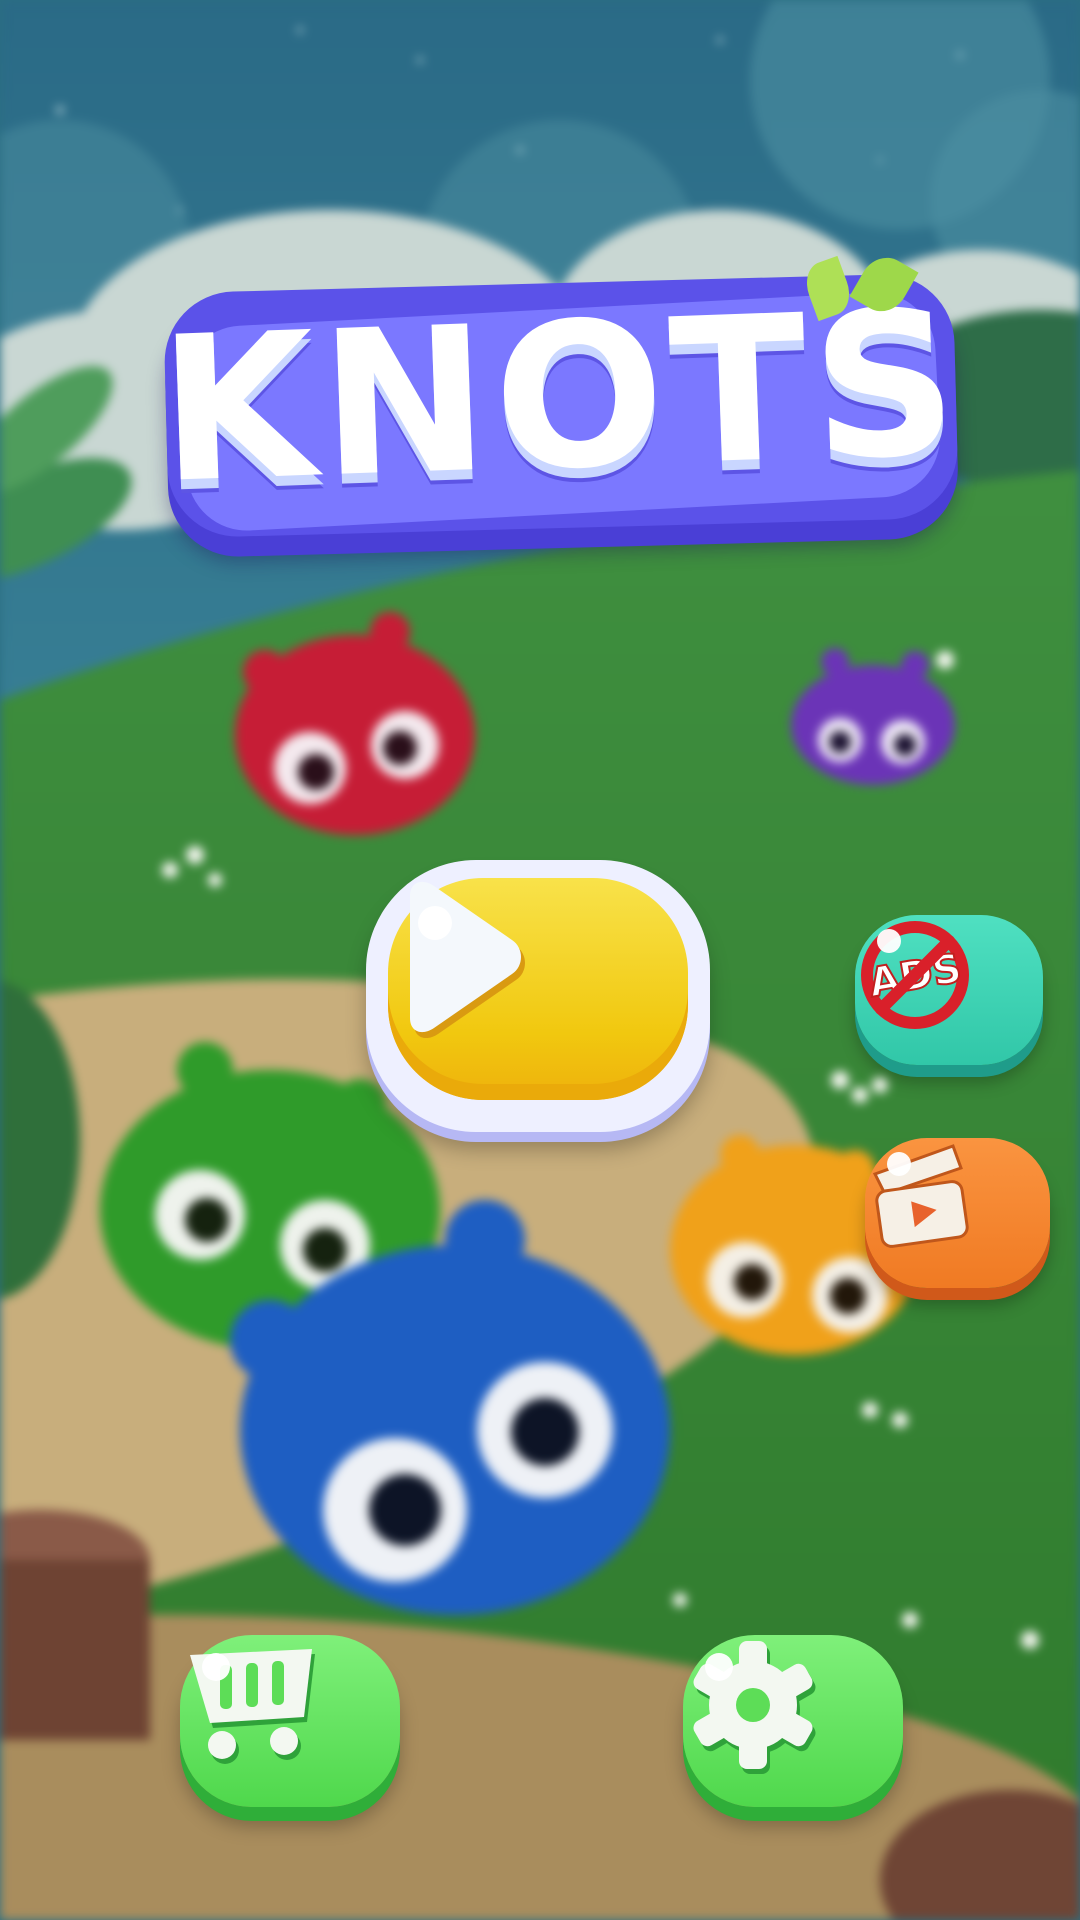 The height and width of the screenshot is (1920, 1080). I want to click on play-button-face, so click(538, 989).